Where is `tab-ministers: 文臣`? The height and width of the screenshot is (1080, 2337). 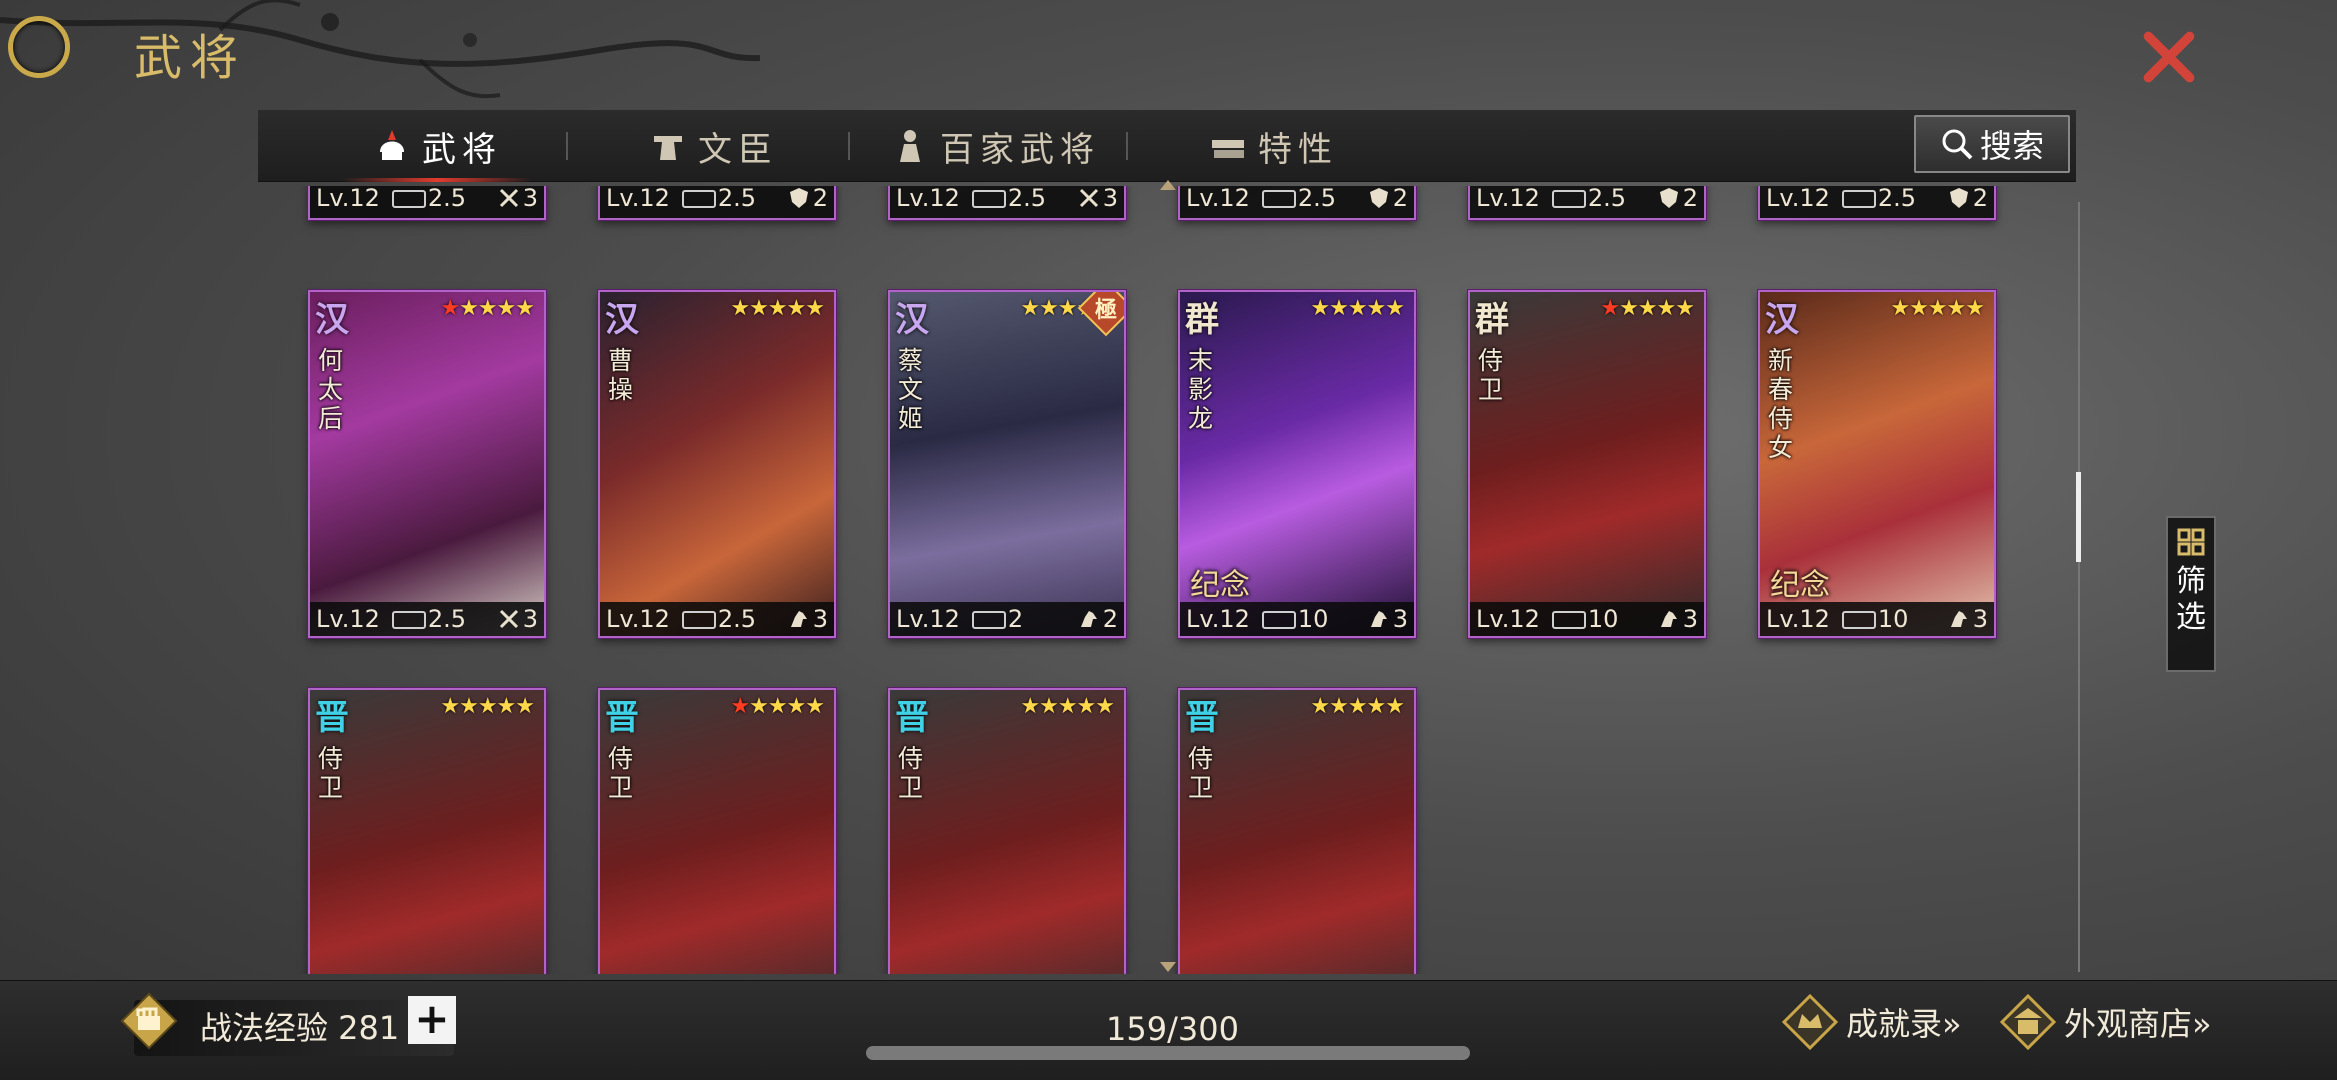 tab-ministers: 文臣 is located at coordinates (713, 146).